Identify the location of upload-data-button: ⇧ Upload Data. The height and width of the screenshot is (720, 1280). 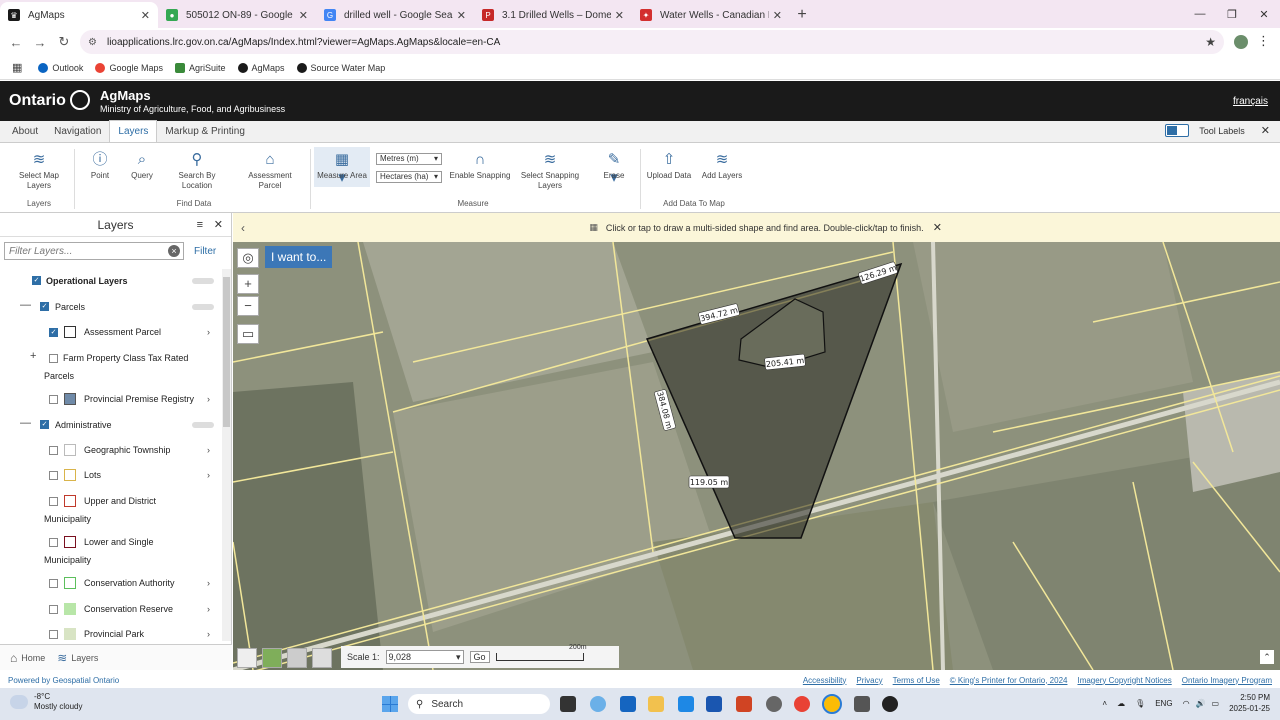
(669, 164).